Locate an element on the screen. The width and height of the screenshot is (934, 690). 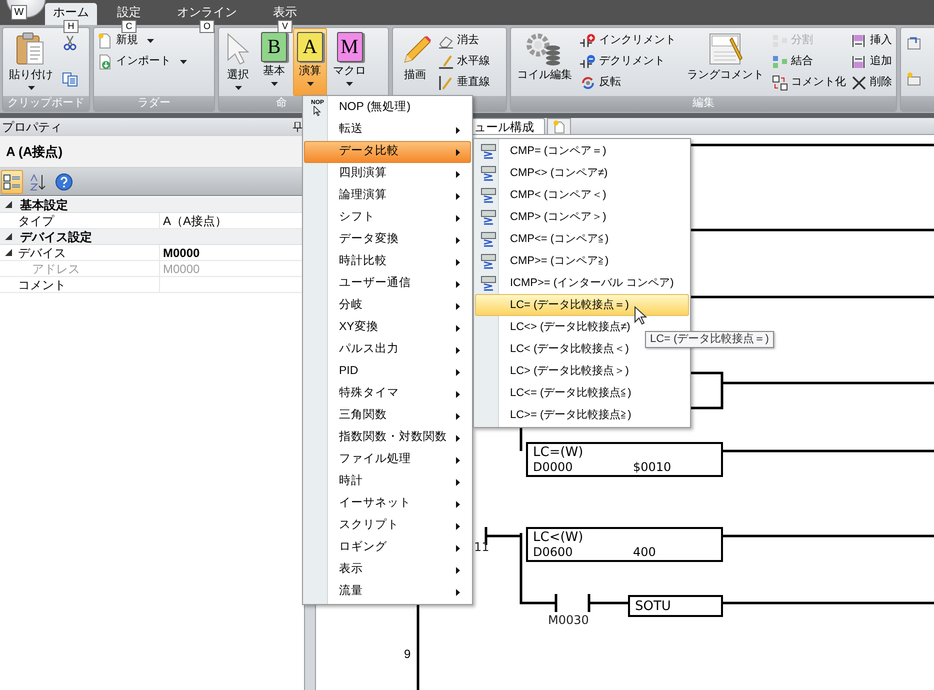
import-document-icon is located at coordinates (105, 62).